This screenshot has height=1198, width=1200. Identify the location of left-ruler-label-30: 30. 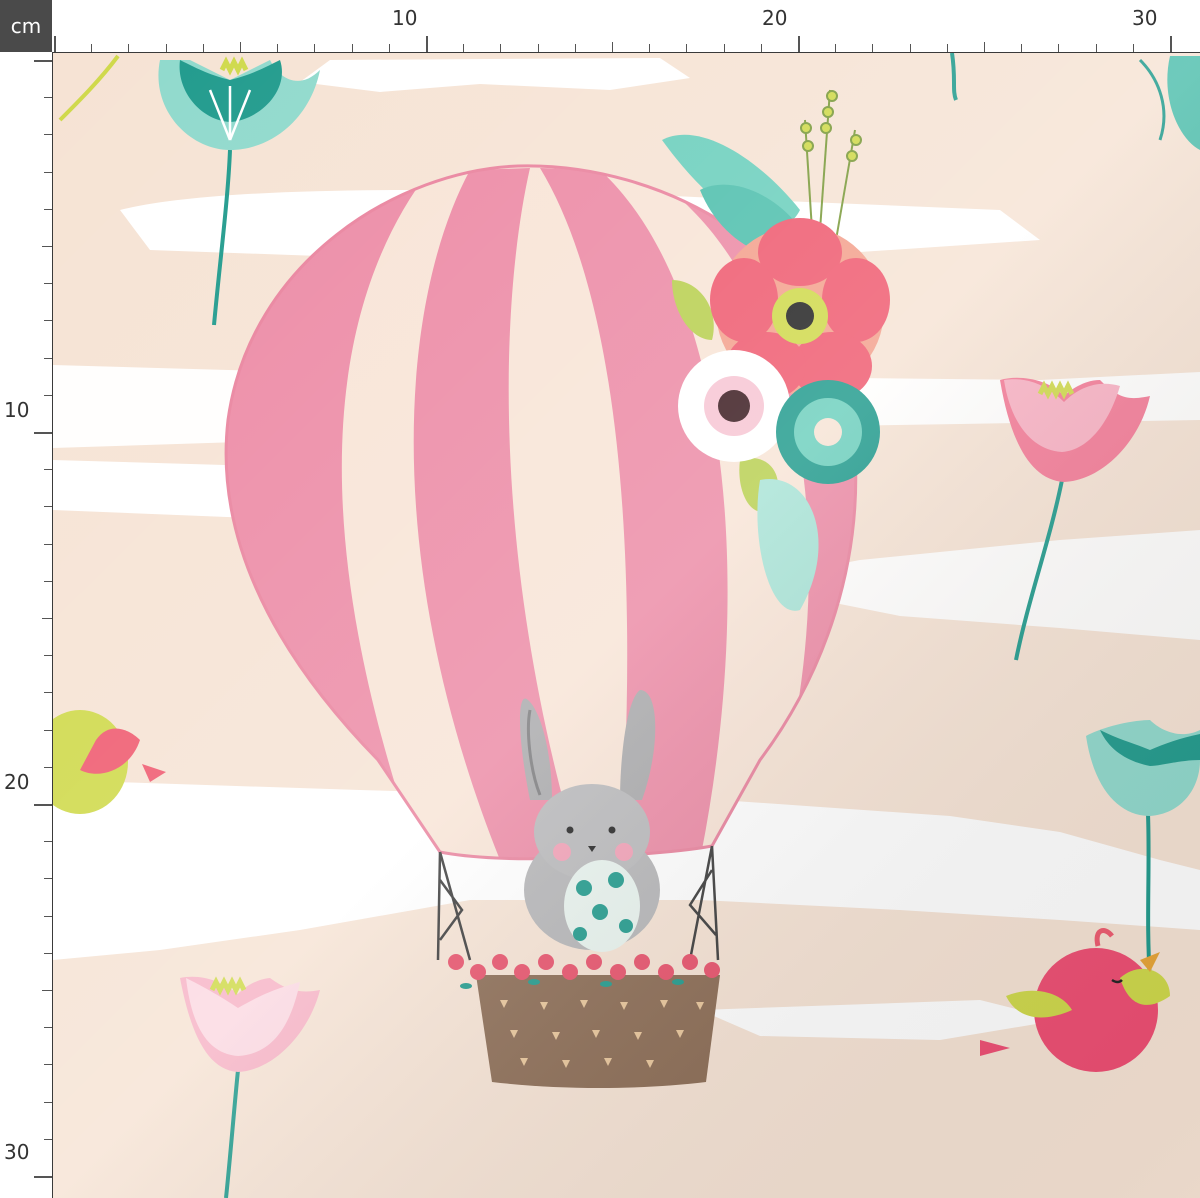
(17, 1152).